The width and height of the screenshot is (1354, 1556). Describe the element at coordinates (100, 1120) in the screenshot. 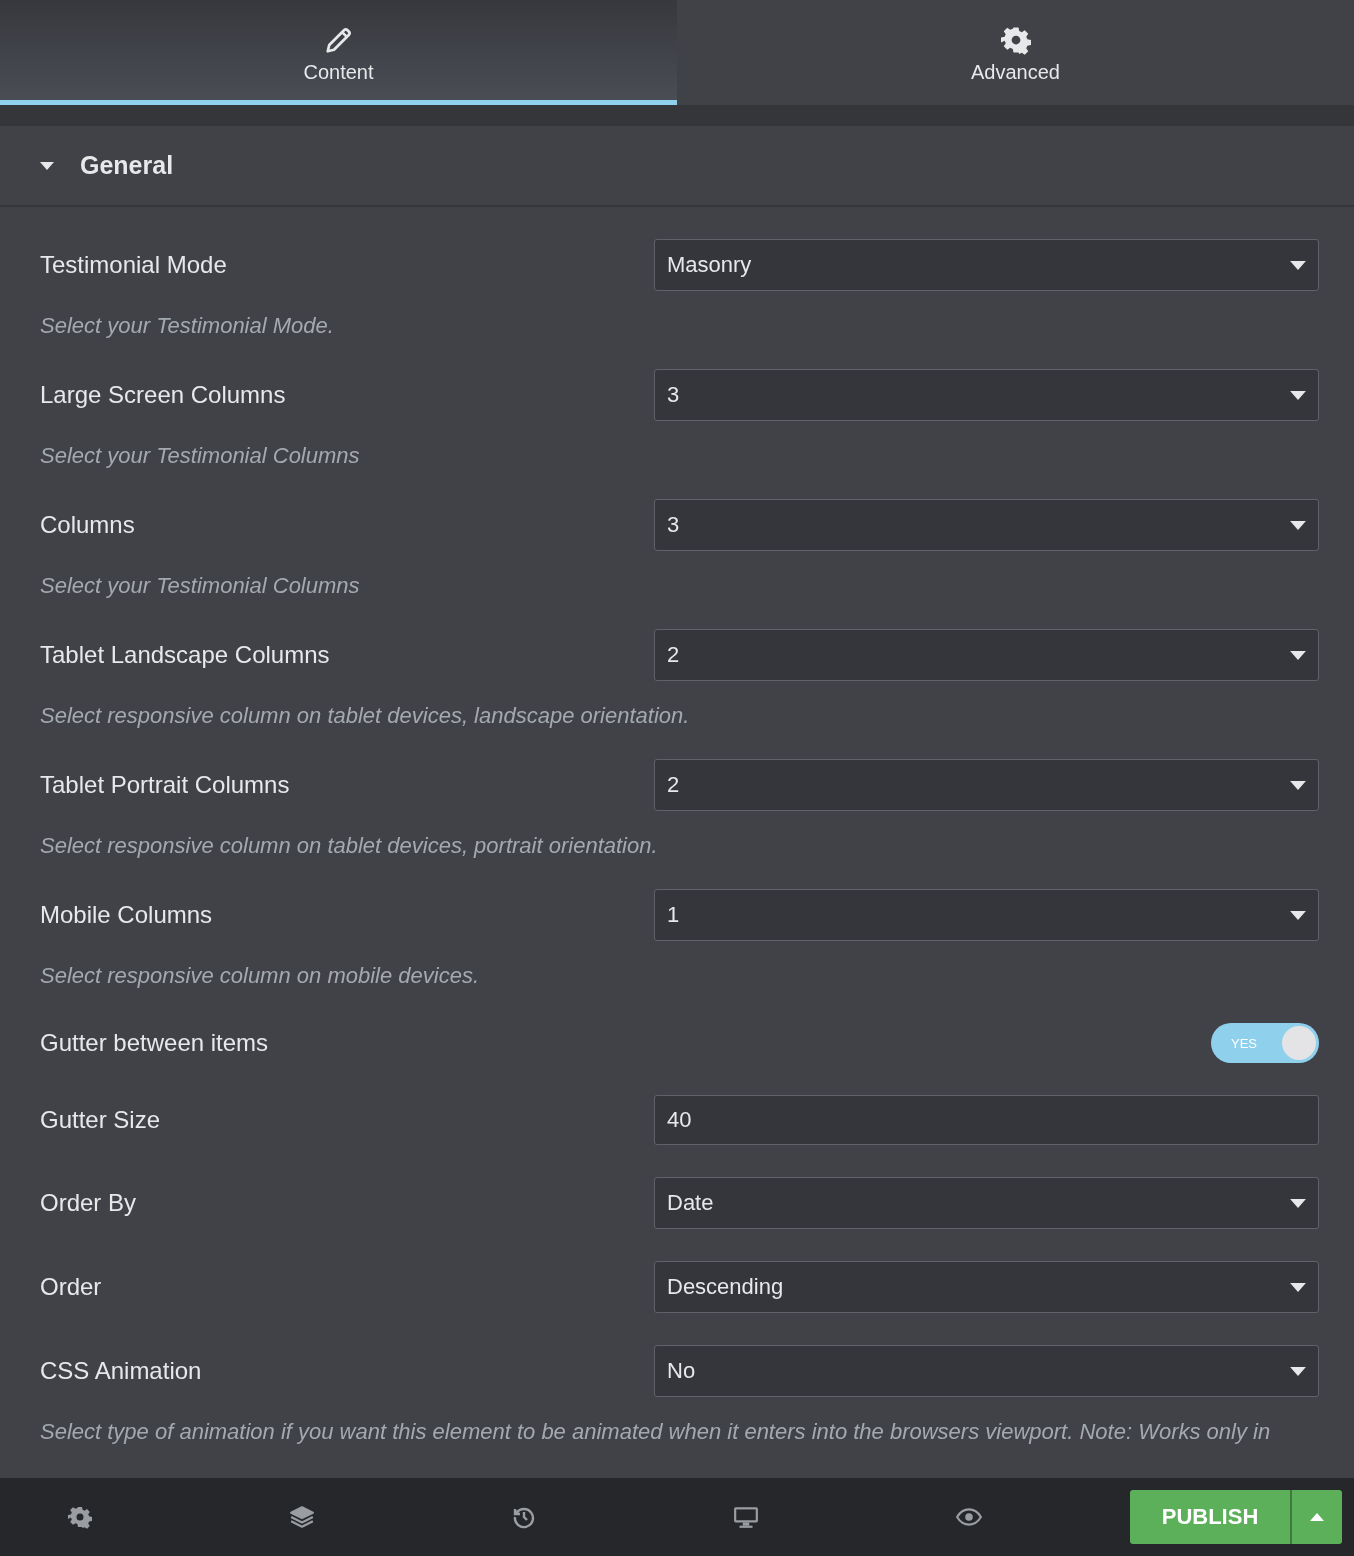

I see `field-label: Gutter Size` at that location.